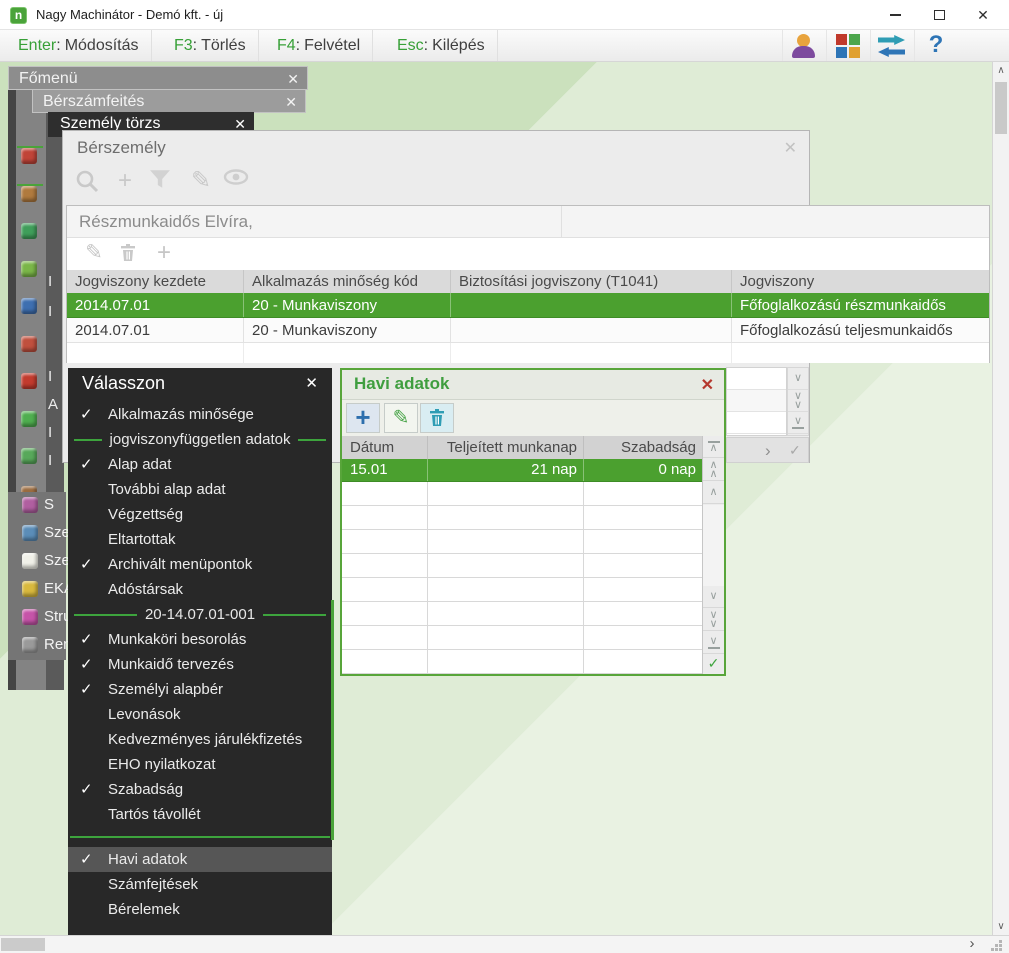  What do you see at coordinates (200, 764) in the screenshot?
I see `menu-item: EHO nyilatkozat` at bounding box center [200, 764].